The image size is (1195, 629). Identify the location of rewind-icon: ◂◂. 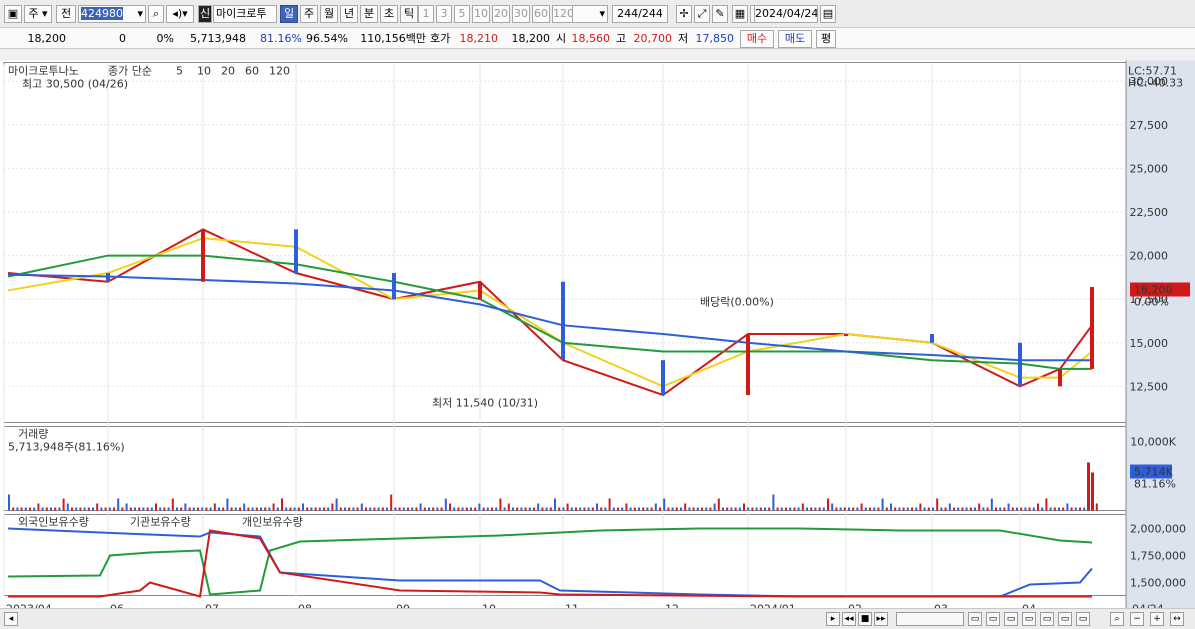
(849, 619).